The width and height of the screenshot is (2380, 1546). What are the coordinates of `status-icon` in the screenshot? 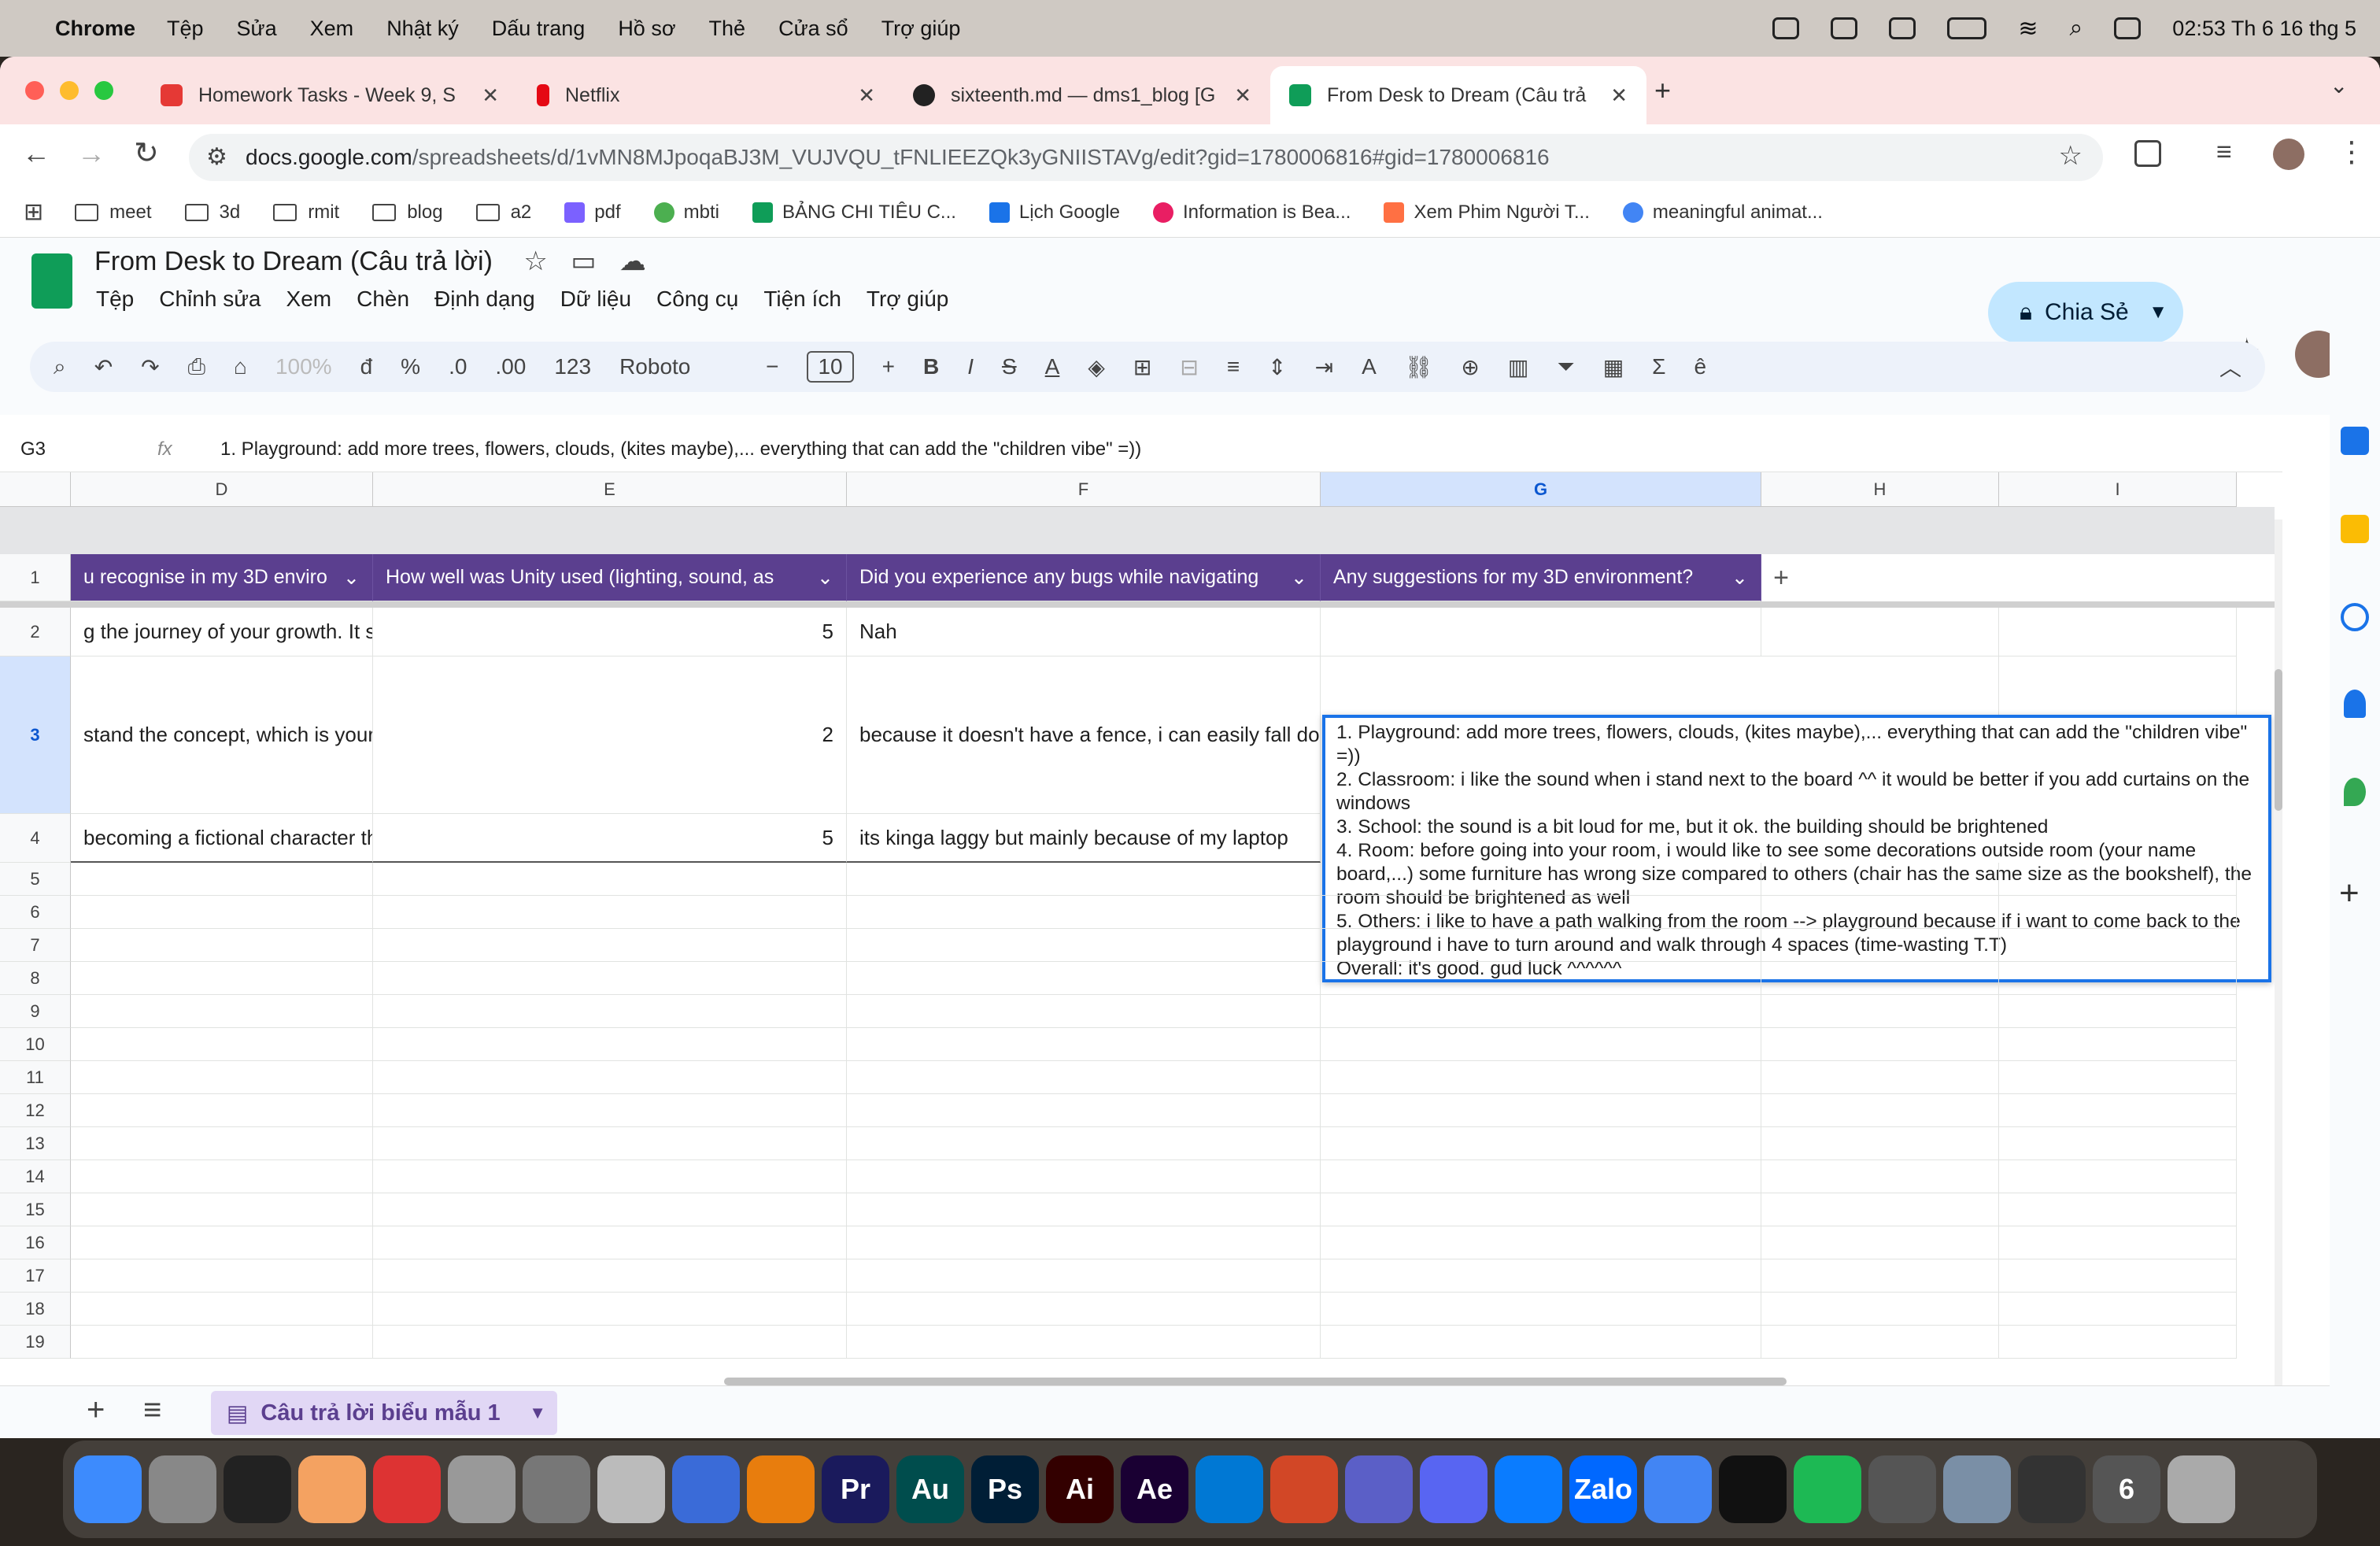 It's located at (1902, 28).